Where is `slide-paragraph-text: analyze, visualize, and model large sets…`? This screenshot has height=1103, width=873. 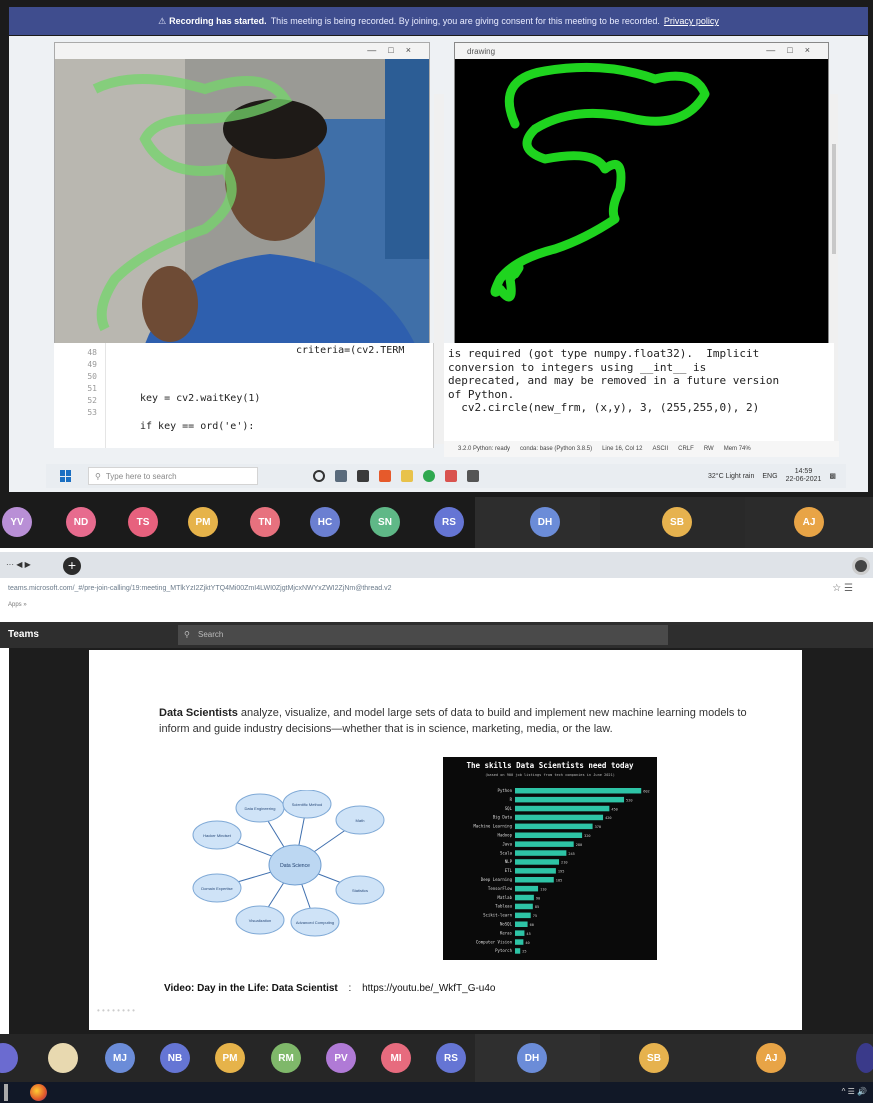 slide-paragraph-text: analyze, visualize, and model large sets… is located at coordinates (453, 721).